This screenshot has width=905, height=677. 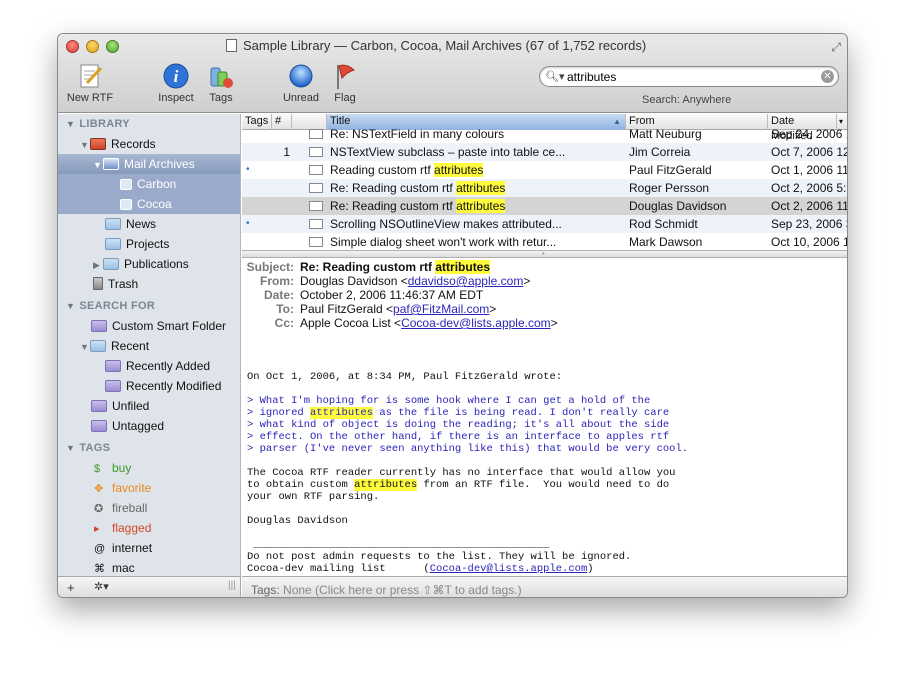 I want to click on sidebar-item-unfiled: Unfiled, so click(x=149, y=406).